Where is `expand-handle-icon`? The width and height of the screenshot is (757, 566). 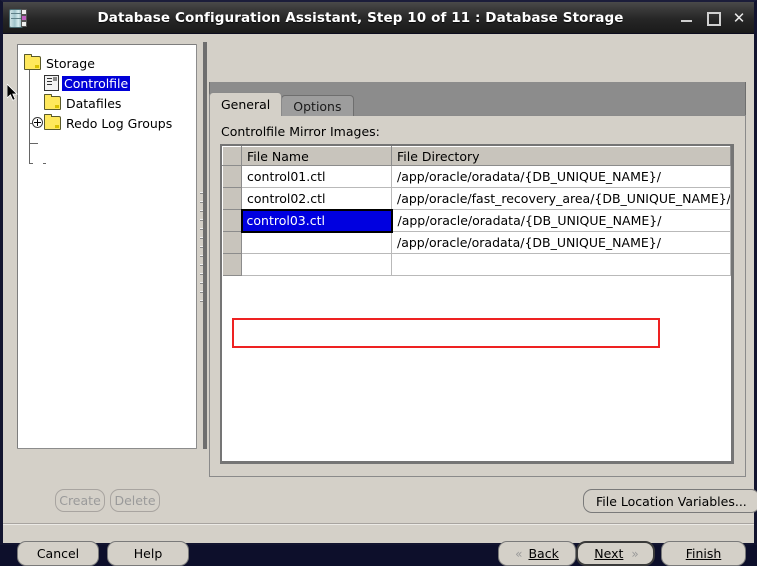 expand-handle-icon is located at coordinates (37, 122).